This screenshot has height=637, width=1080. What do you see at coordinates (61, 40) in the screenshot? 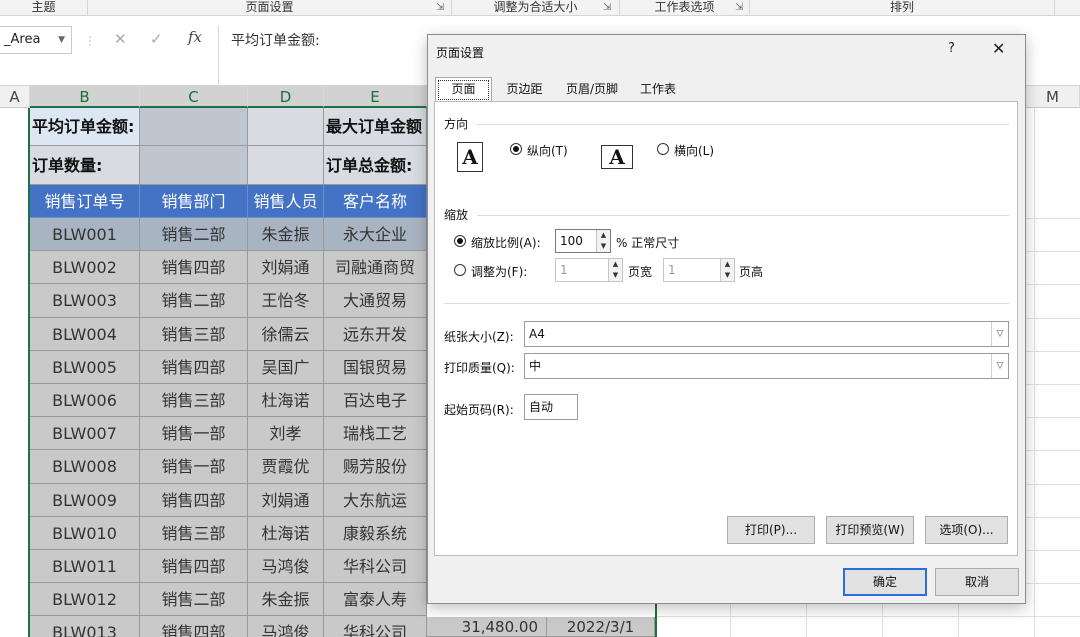
I see `chevron-down-icon: ▼` at bounding box center [61, 40].